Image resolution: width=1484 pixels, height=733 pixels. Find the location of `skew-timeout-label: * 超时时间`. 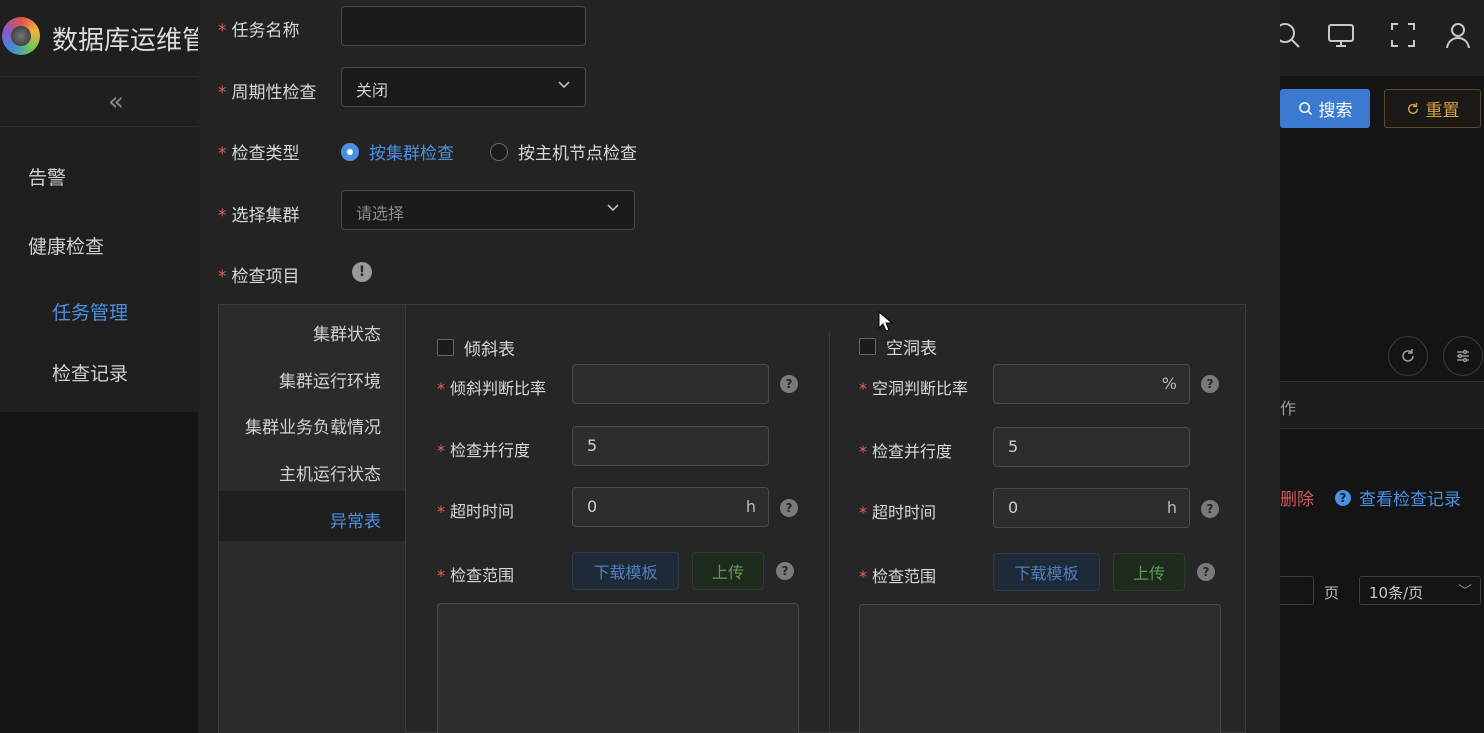

skew-timeout-label: * 超时时间 is located at coordinates (476, 511).